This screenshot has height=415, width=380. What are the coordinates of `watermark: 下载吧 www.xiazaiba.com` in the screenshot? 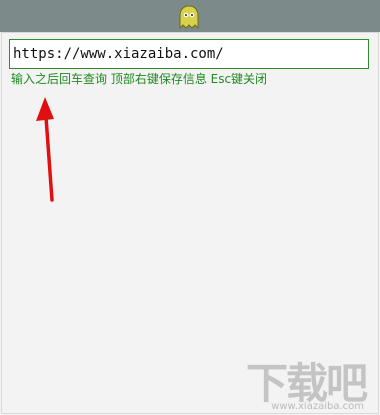 It's located at (308, 381).